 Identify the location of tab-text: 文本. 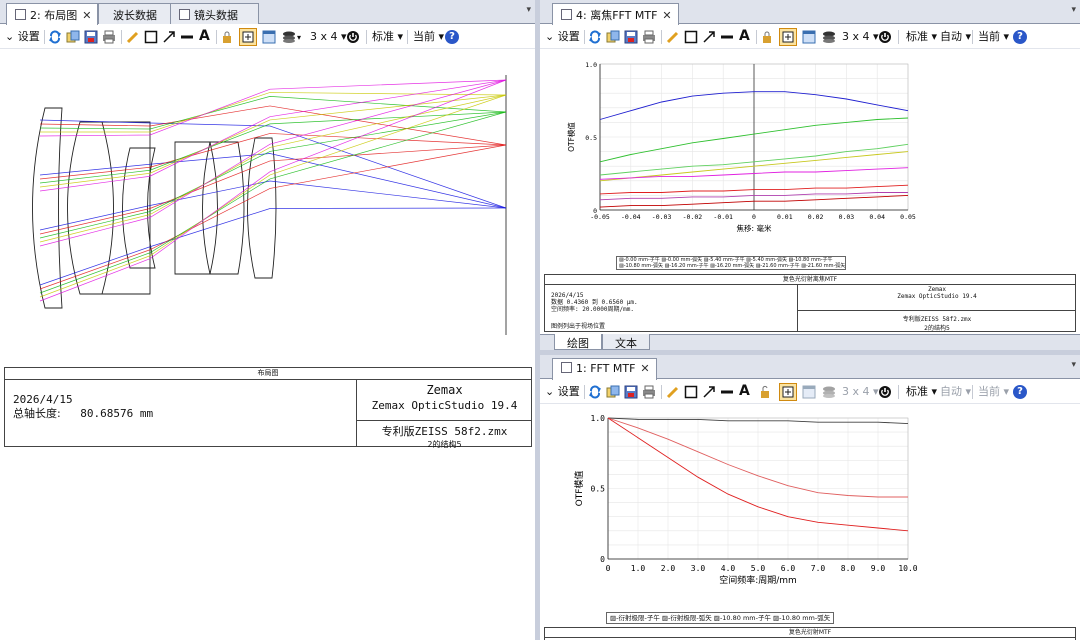
(626, 342).